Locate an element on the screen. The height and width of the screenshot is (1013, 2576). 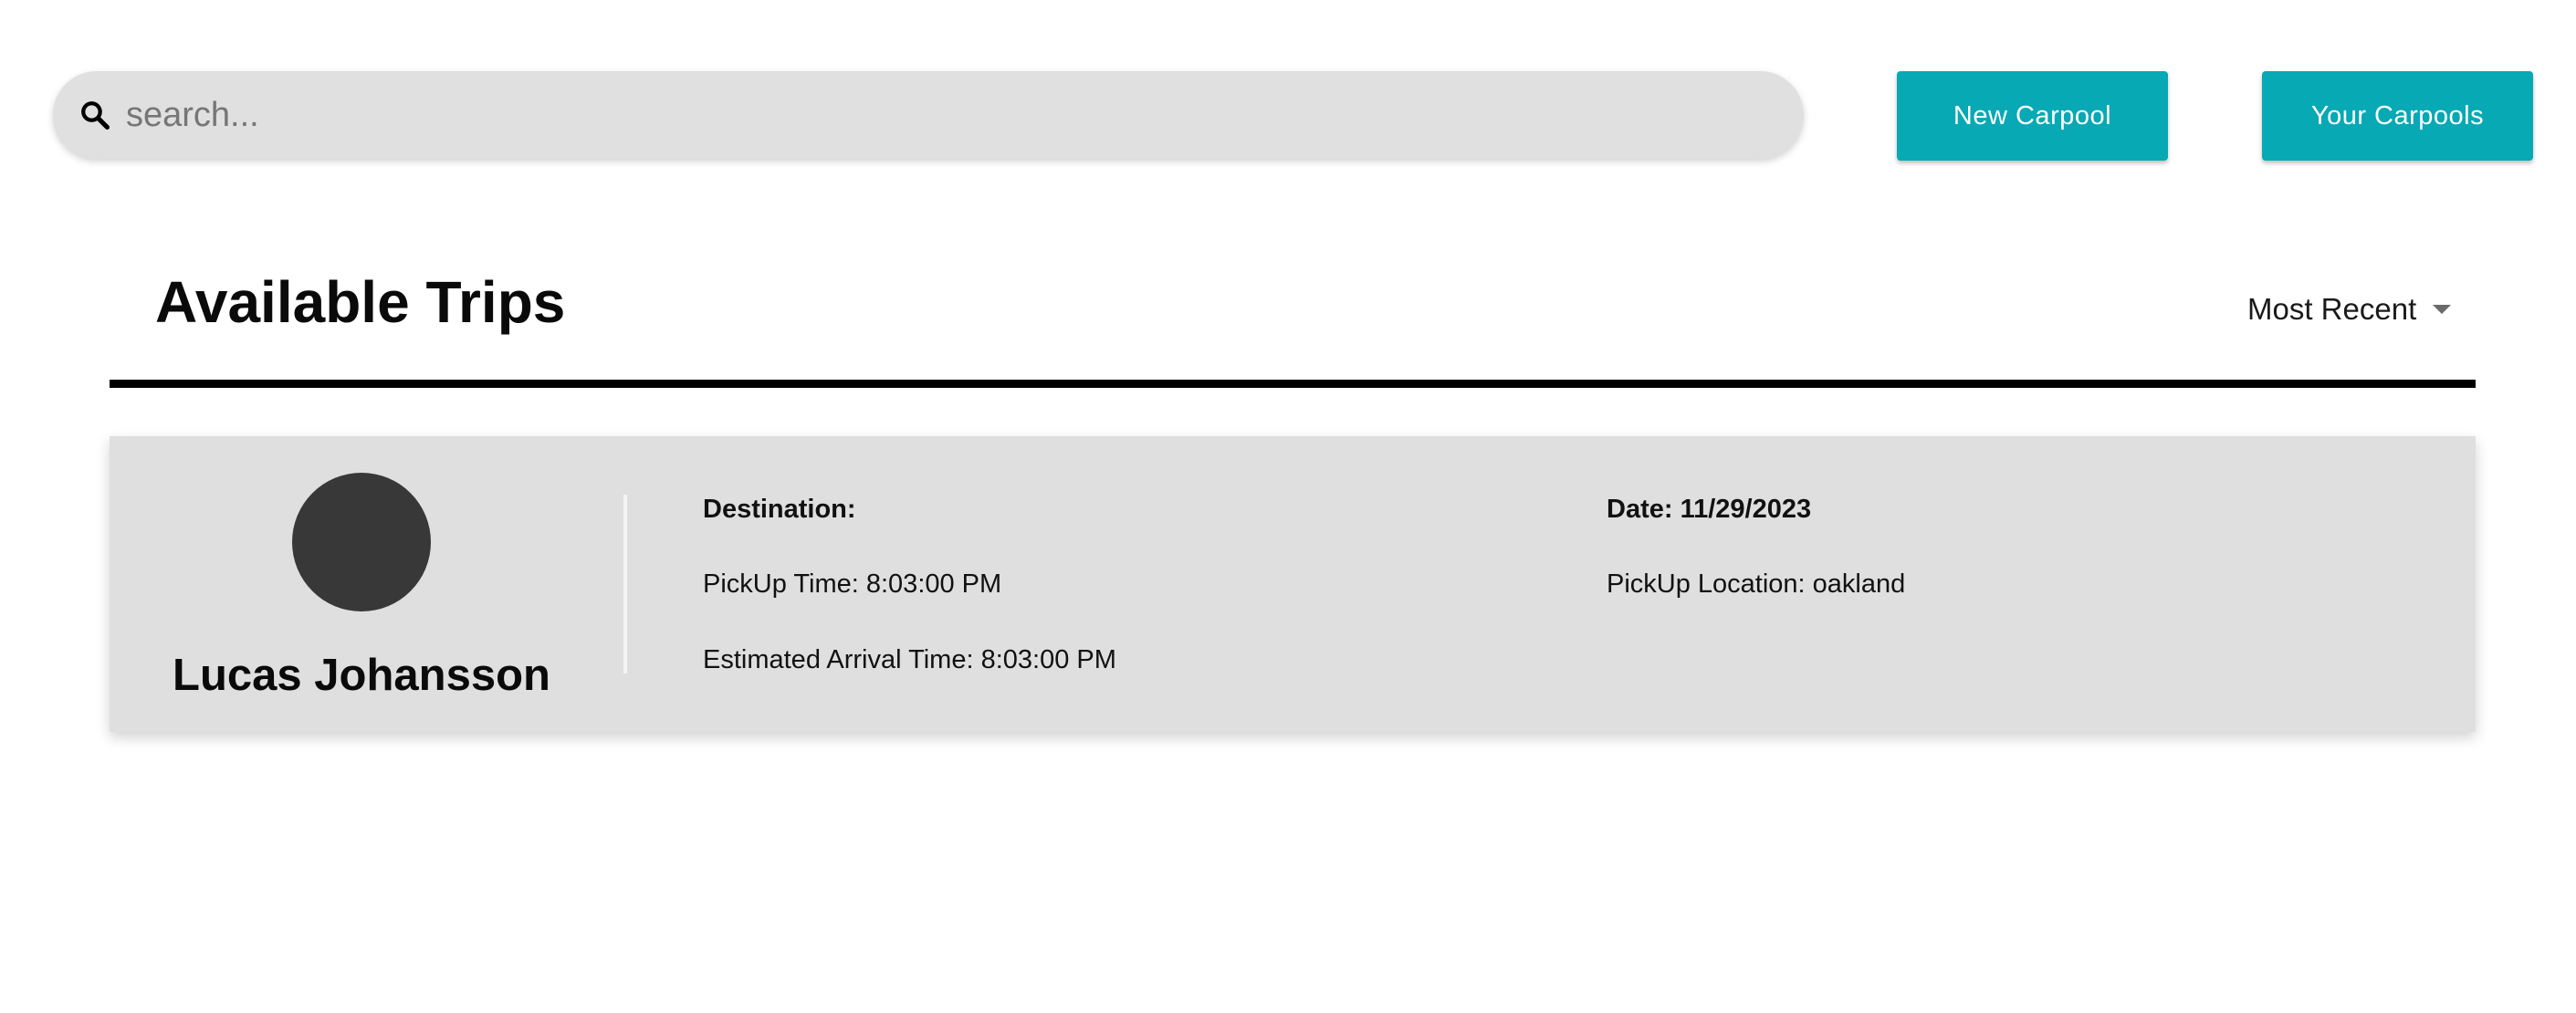
new-carpool-button: New Carpool is located at coordinates (2032, 116).